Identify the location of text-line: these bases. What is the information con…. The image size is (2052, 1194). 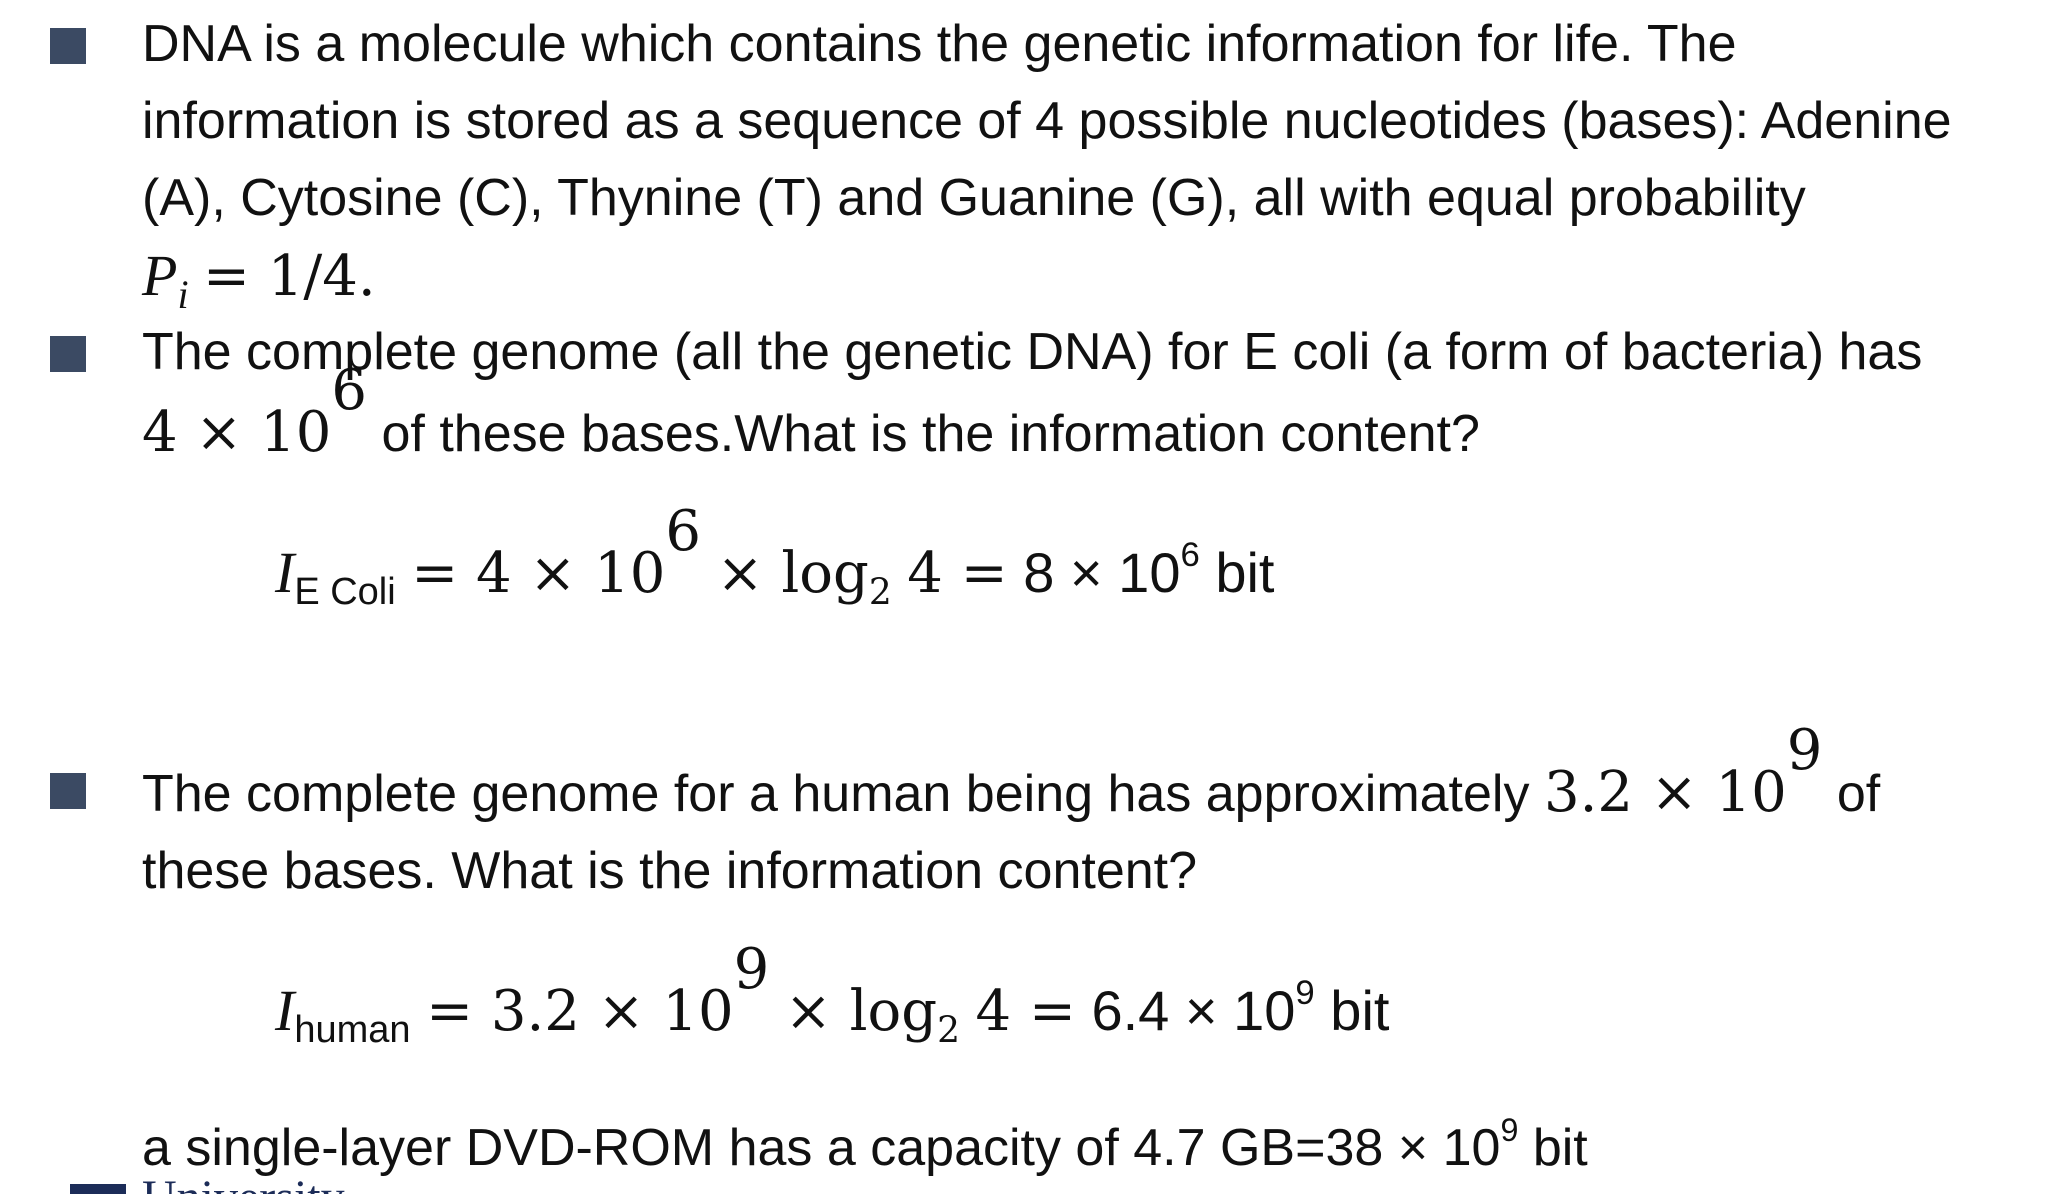
(670, 871).